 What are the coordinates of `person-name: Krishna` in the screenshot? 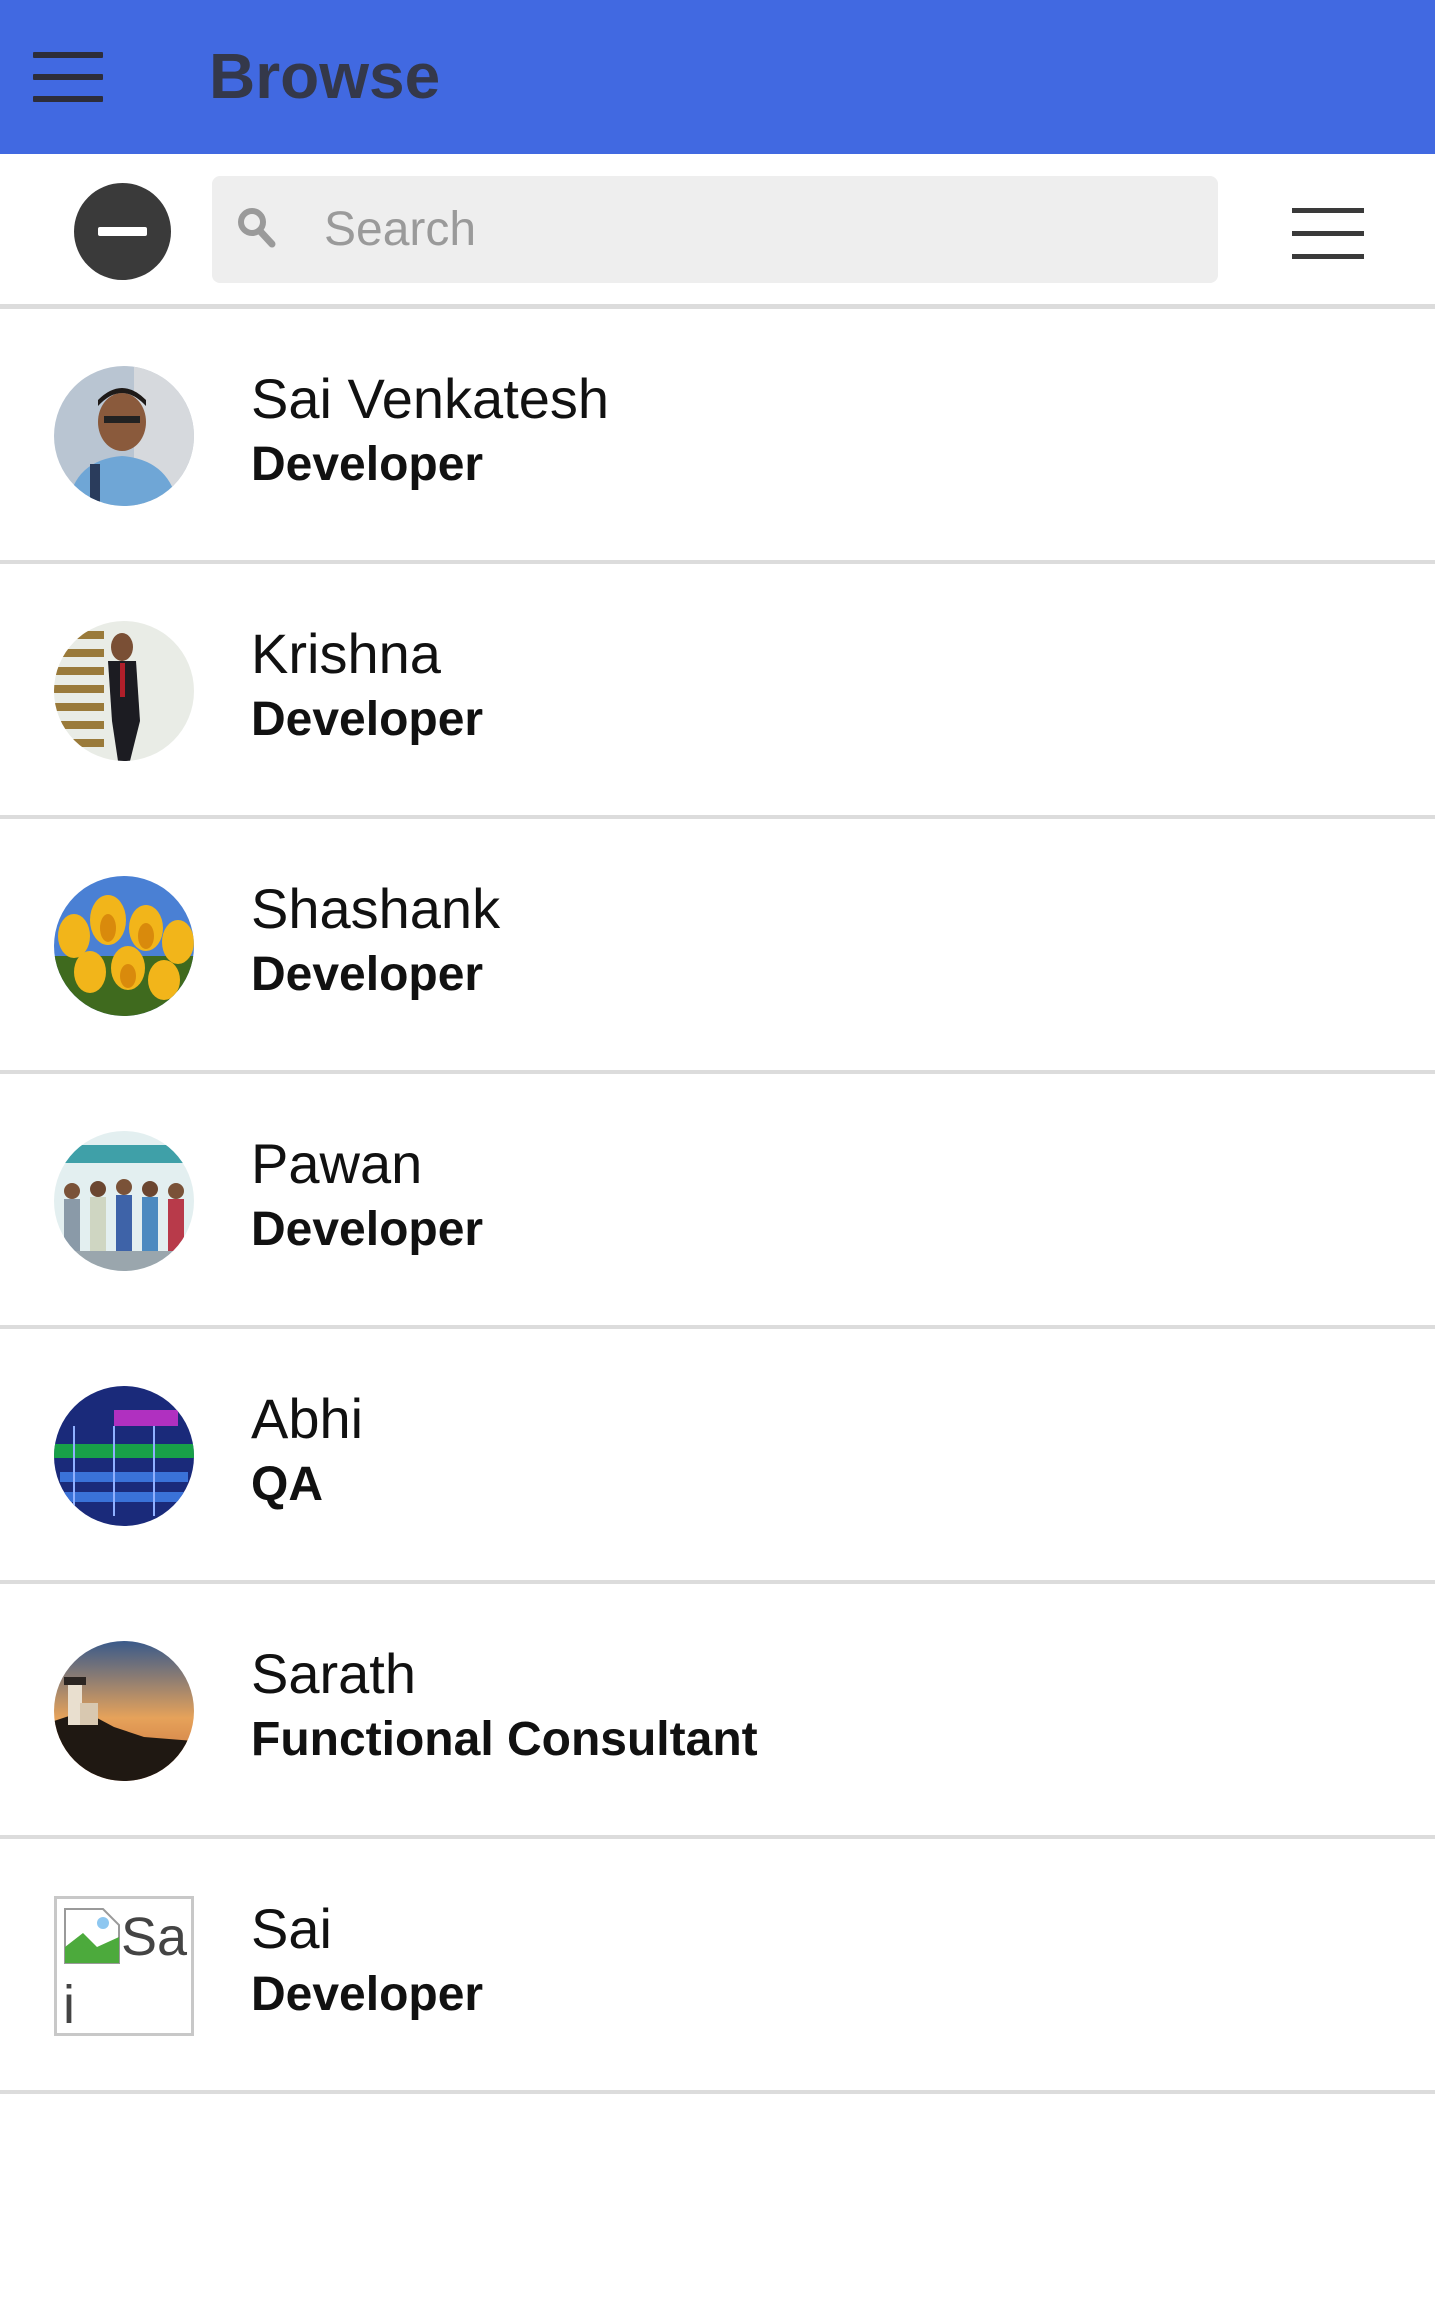 It's located at (346, 653).